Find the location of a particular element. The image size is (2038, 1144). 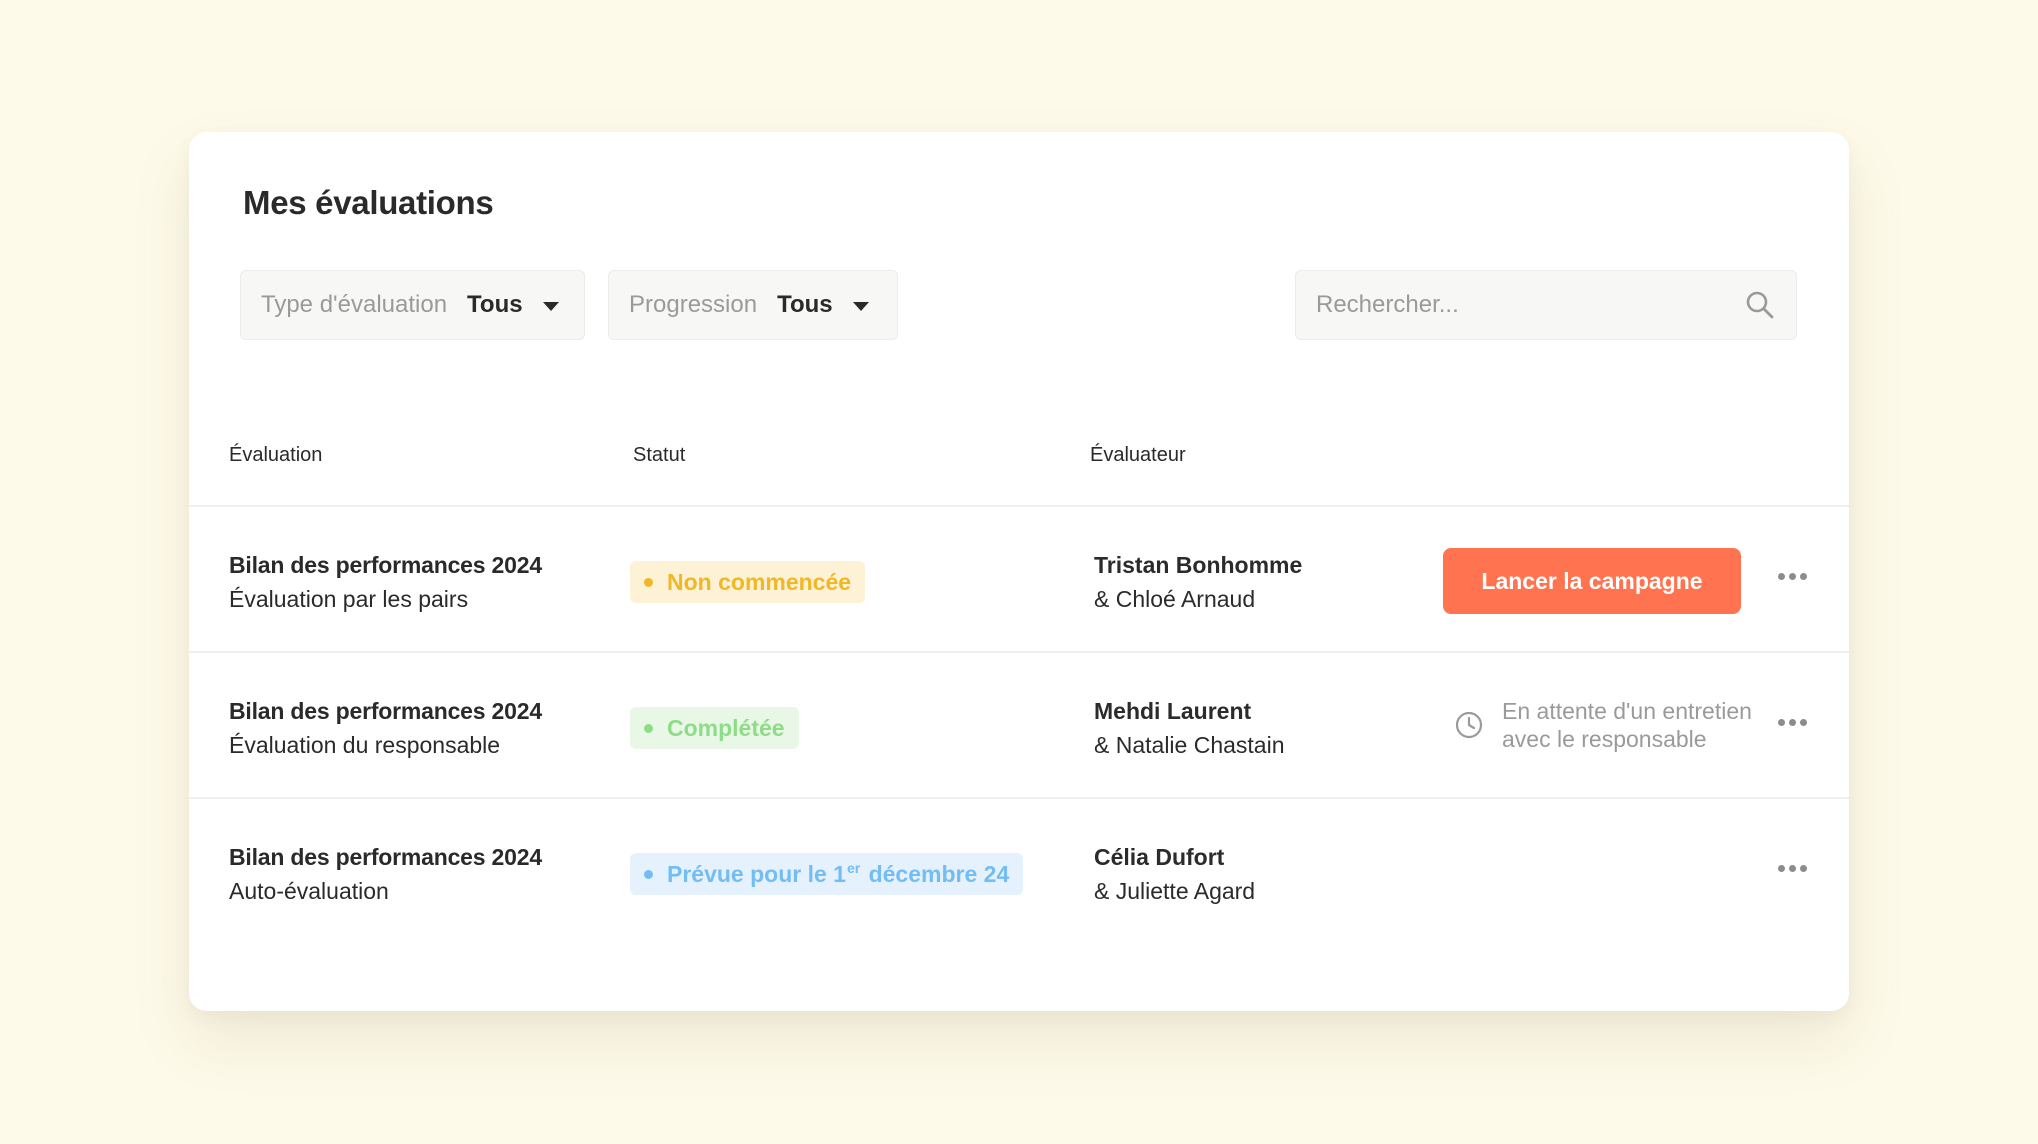

search-input is located at coordinates (1530, 305).